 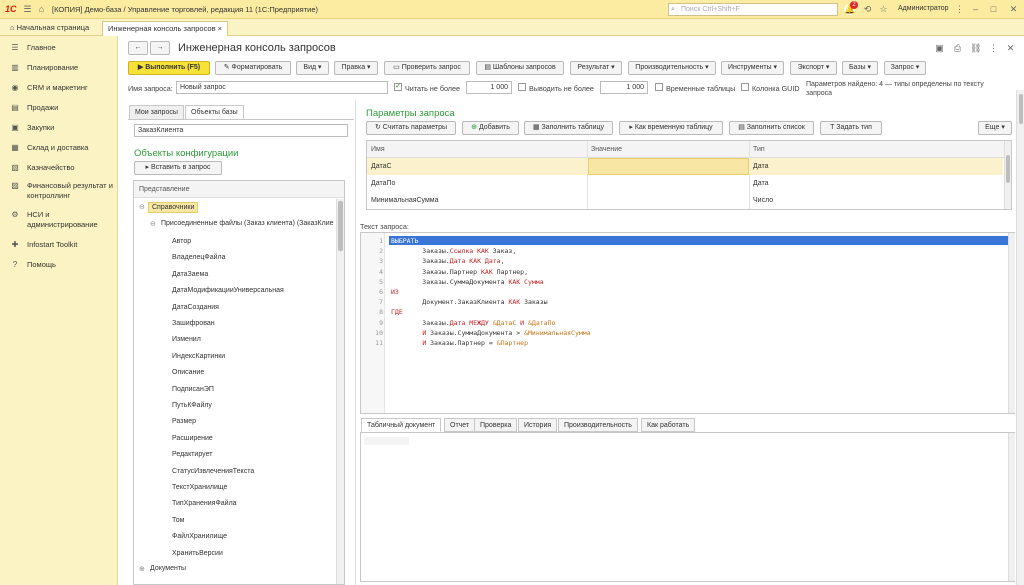 I want to click on minimize-icon: –, so click(x=975, y=9).